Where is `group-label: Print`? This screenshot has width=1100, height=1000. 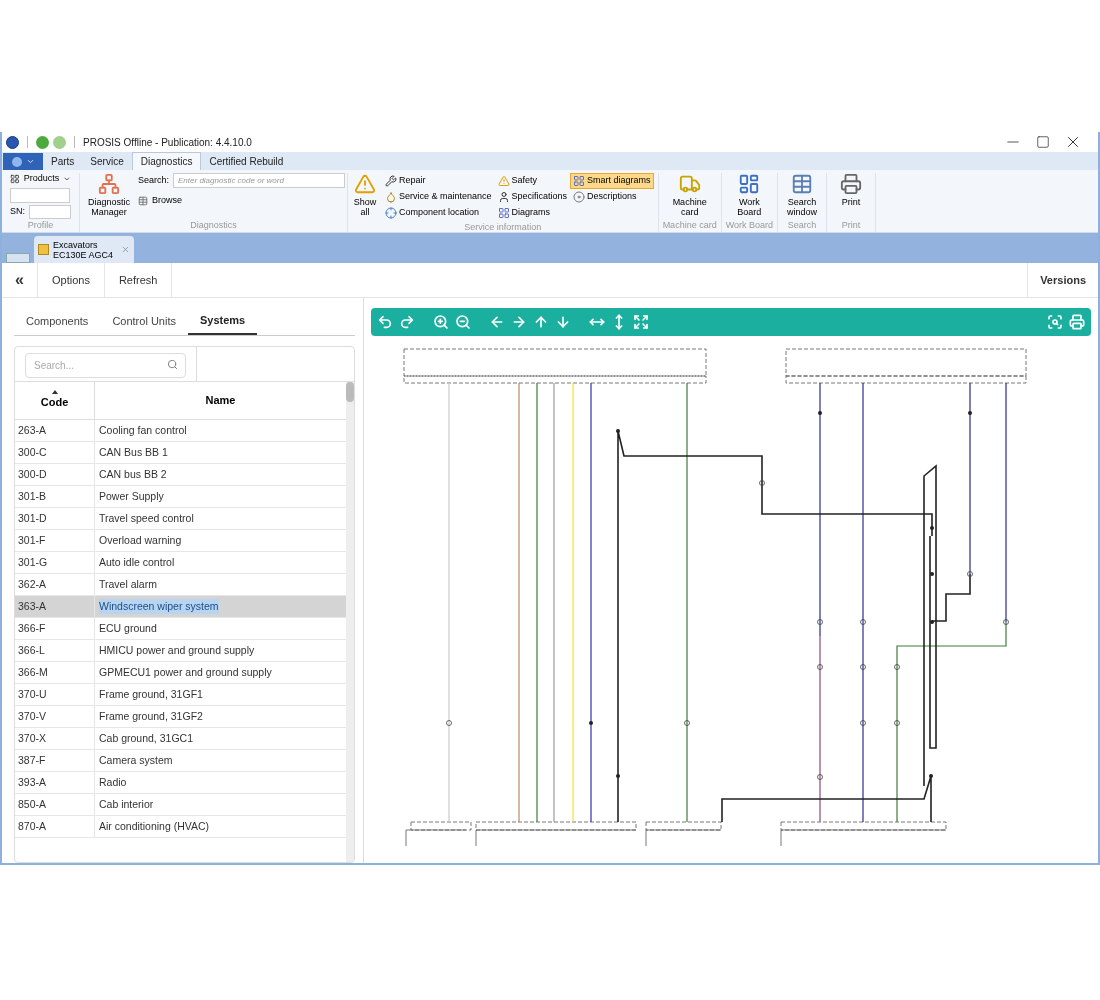
group-label: Print is located at coordinates (851, 225).